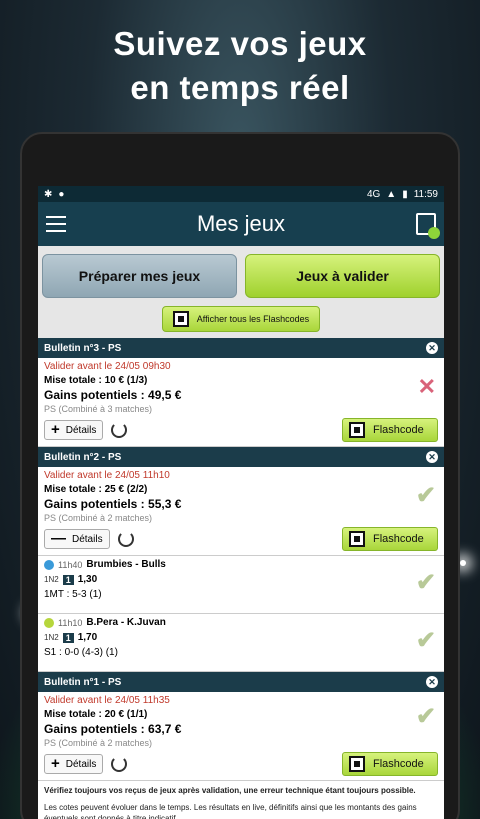 Image resolution: width=480 pixels, height=819 pixels. What do you see at coordinates (463, 563) in the screenshot?
I see `stadium-light` at bounding box center [463, 563].